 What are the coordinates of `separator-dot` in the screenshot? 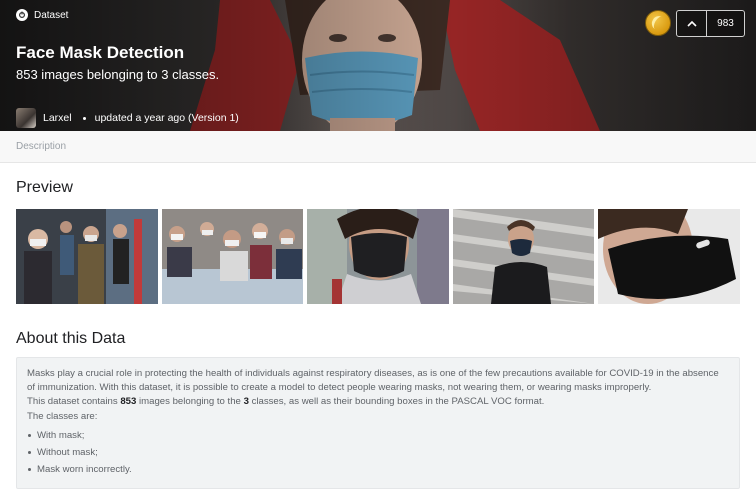 It's located at (84, 118).